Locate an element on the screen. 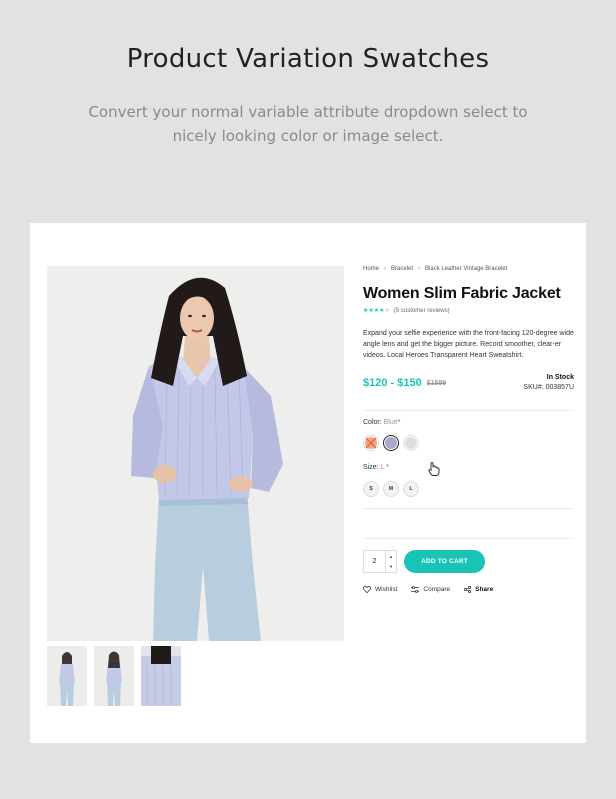 The width and height of the screenshot is (616, 799). stock-info: In Stock SKU#: 003857U is located at coordinates (548, 383).